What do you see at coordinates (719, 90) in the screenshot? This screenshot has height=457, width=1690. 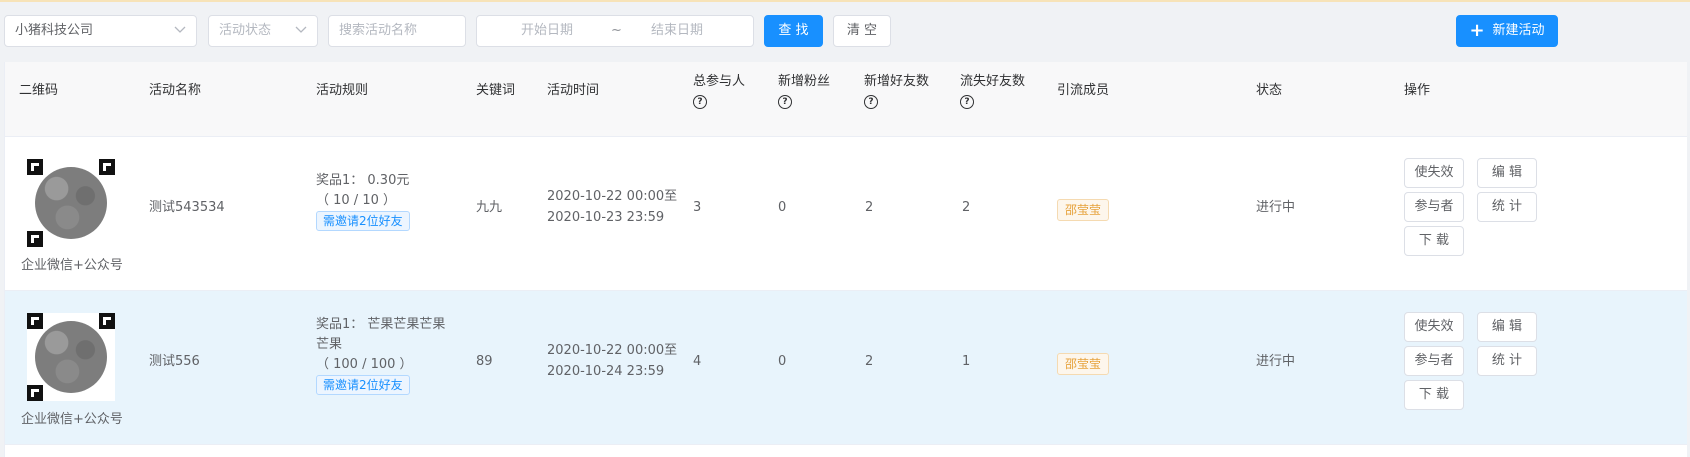 I see `header-total: 总参与人 ?` at bounding box center [719, 90].